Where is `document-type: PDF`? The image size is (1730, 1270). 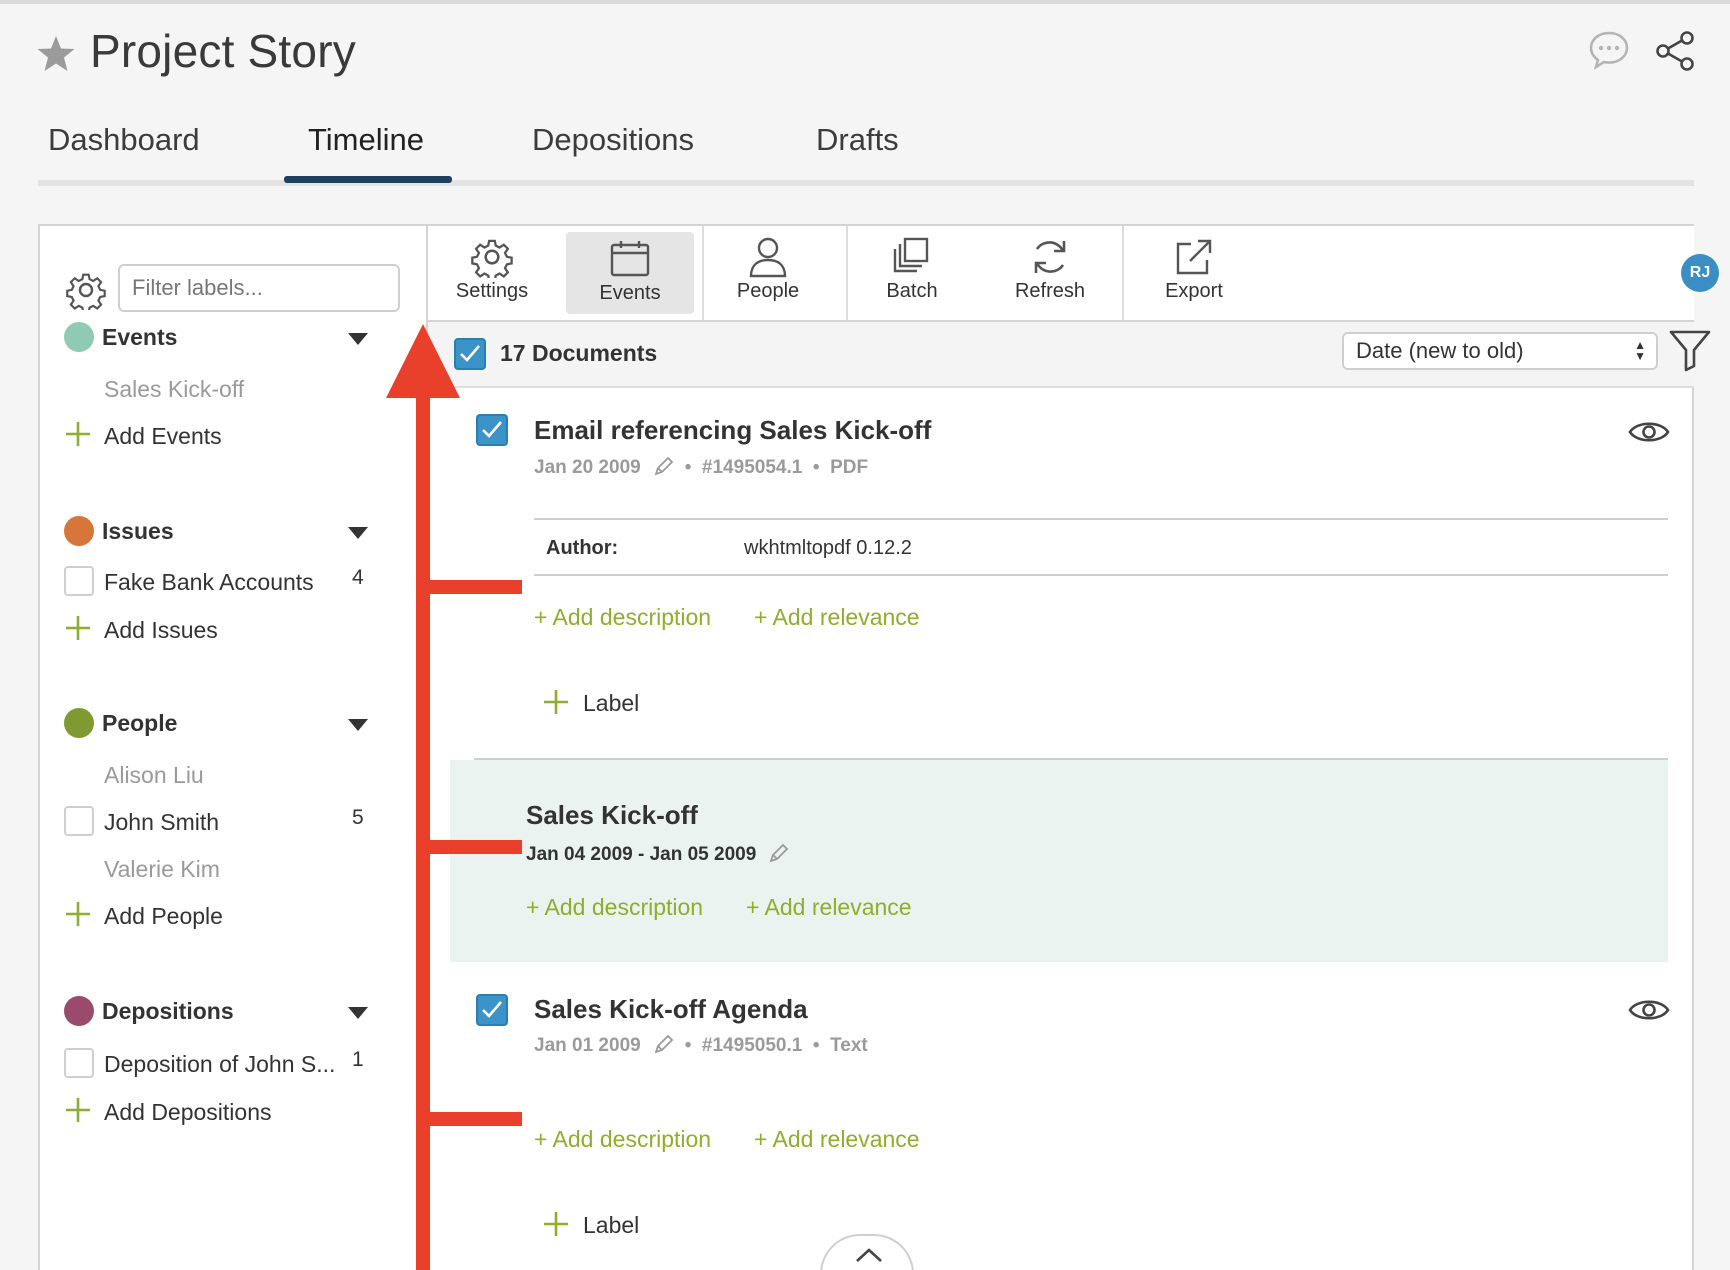
document-type: PDF is located at coordinates (849, 467).